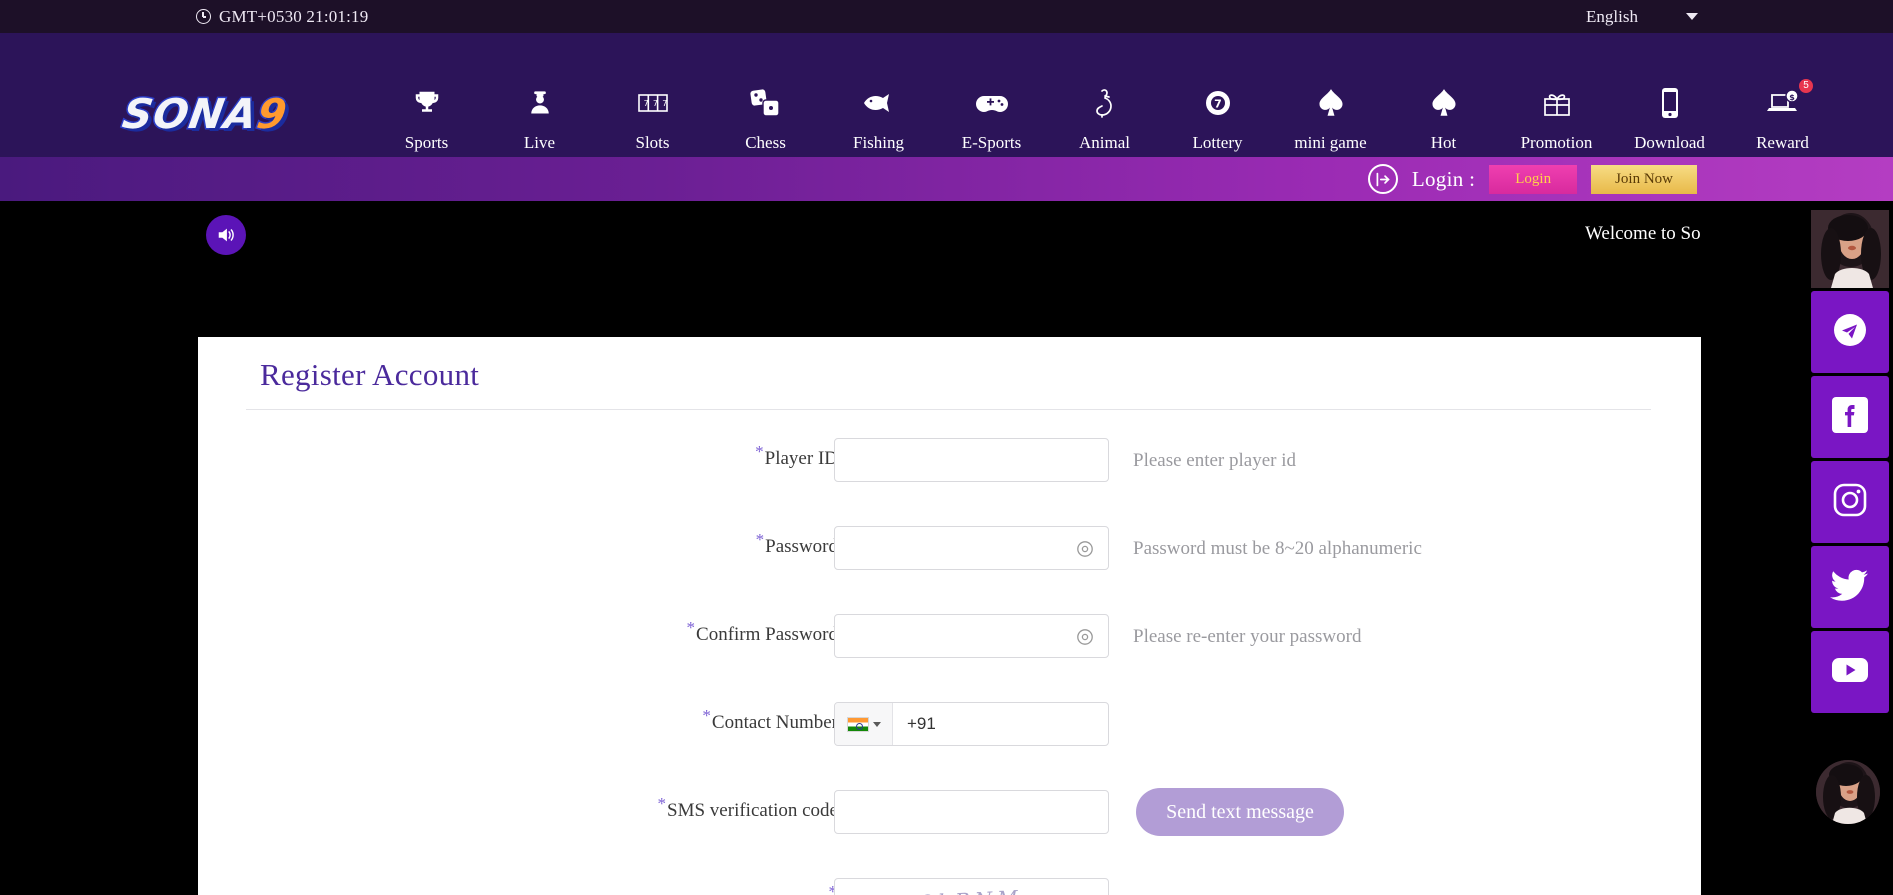 This screenshot has width=1893, height=895. Describe the element at coordinates (1443, 142) in the screenshot. I see `nav-label: Hot` at that location.